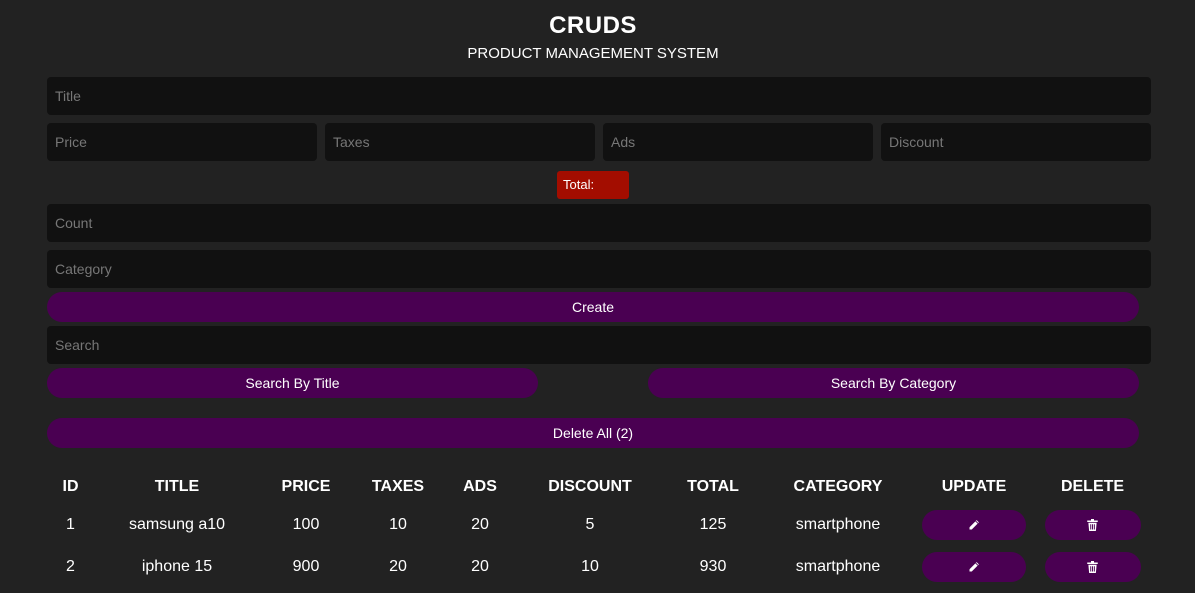 This screenshot has width=1195, height=593. Describe the element at coordinates (398, 524) in the screenshot. I see `cell-taxes: 10` at that location.